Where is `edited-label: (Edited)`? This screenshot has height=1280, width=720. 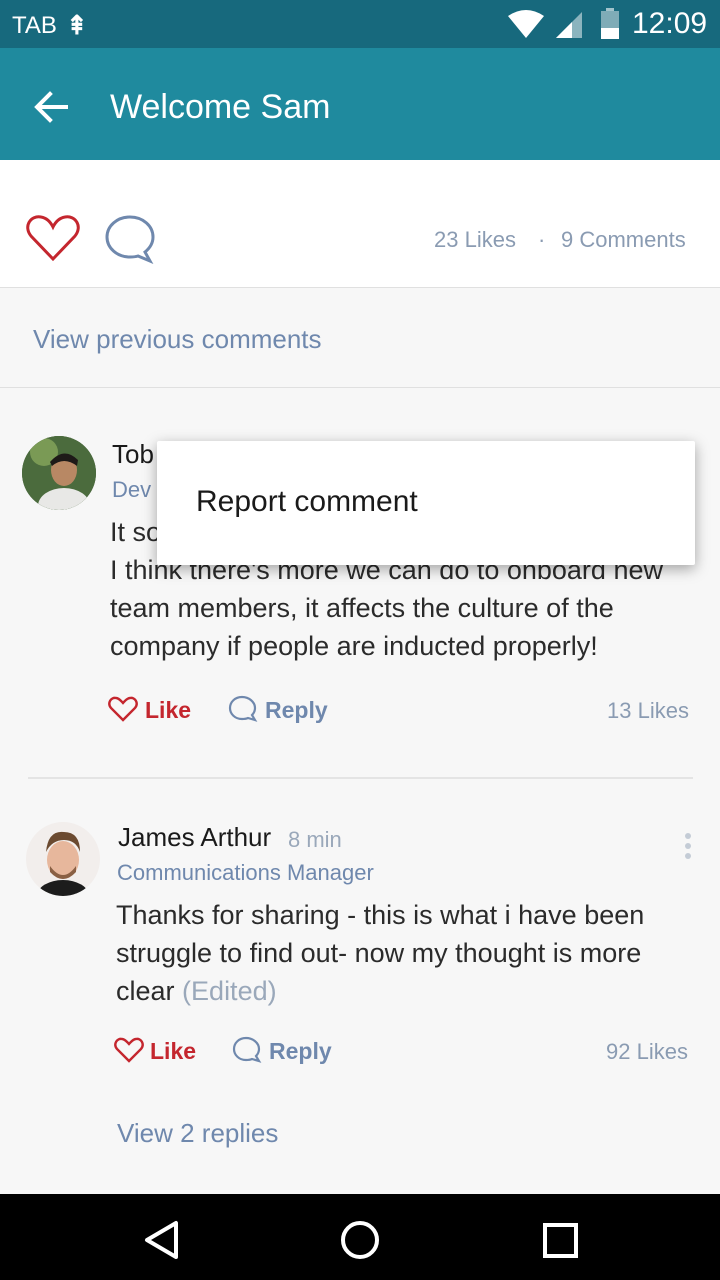
edited-label: (Edited) is located at coordinates (229, 991).